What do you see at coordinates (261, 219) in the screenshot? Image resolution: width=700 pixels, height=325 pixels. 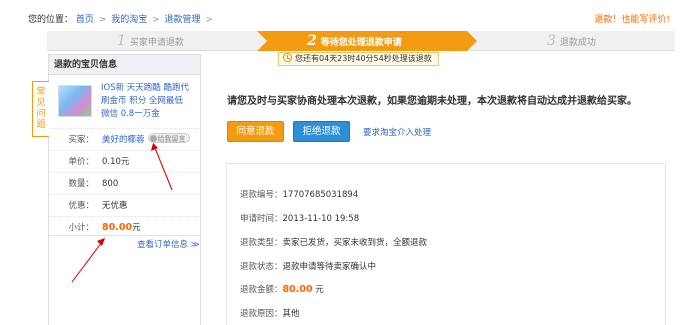 I see `apply-time-label: 申请时间：` at bounding box center [261, 219].